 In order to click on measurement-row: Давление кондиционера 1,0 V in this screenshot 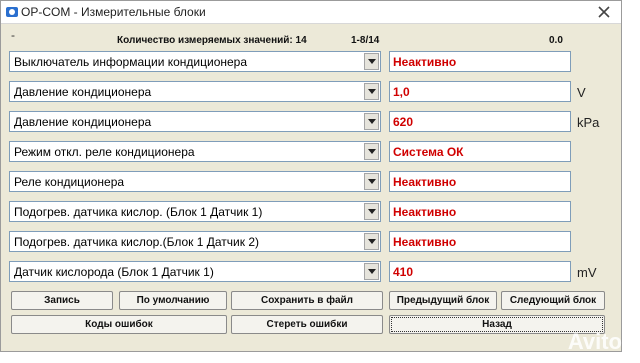, I will do `click(309, 92)`.